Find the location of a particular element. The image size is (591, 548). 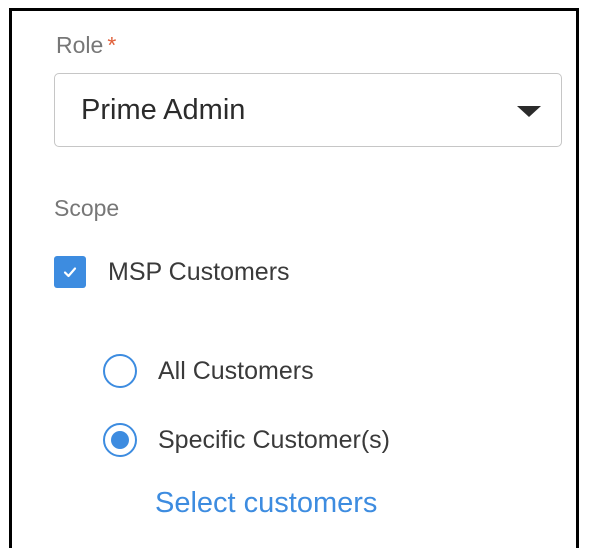

role-label-text: Role is located at coordinates (80, 45).